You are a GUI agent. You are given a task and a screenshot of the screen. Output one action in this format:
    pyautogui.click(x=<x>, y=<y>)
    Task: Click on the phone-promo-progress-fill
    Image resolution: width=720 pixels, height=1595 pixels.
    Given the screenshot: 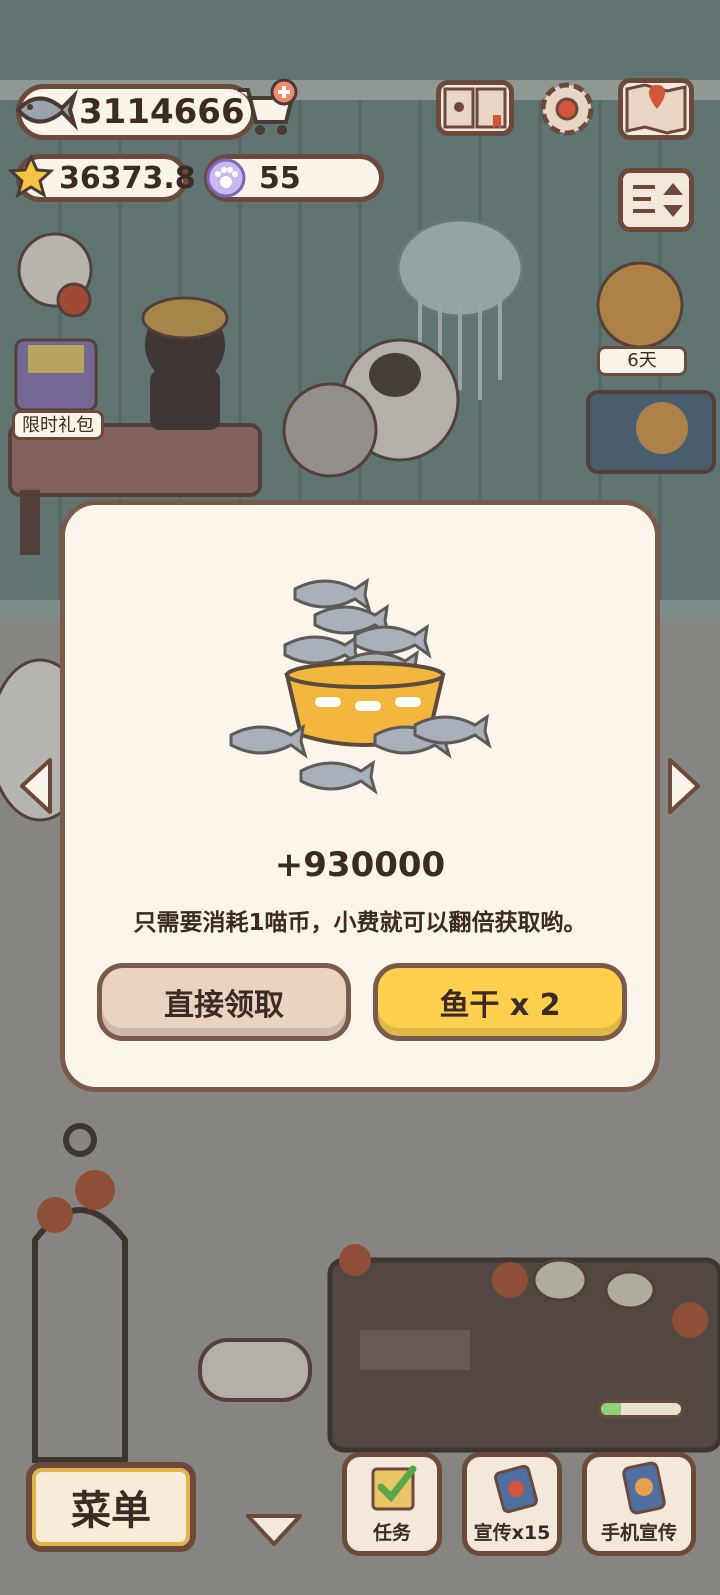 What is the action you would take?
    pyautogui.click(x=611, y=1409)
    